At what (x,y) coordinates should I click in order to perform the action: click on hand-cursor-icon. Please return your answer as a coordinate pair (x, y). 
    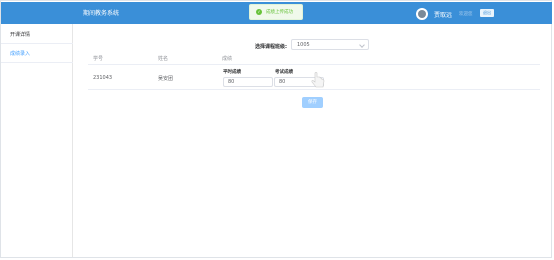
    Looking at the image, I should click on (318, 80).